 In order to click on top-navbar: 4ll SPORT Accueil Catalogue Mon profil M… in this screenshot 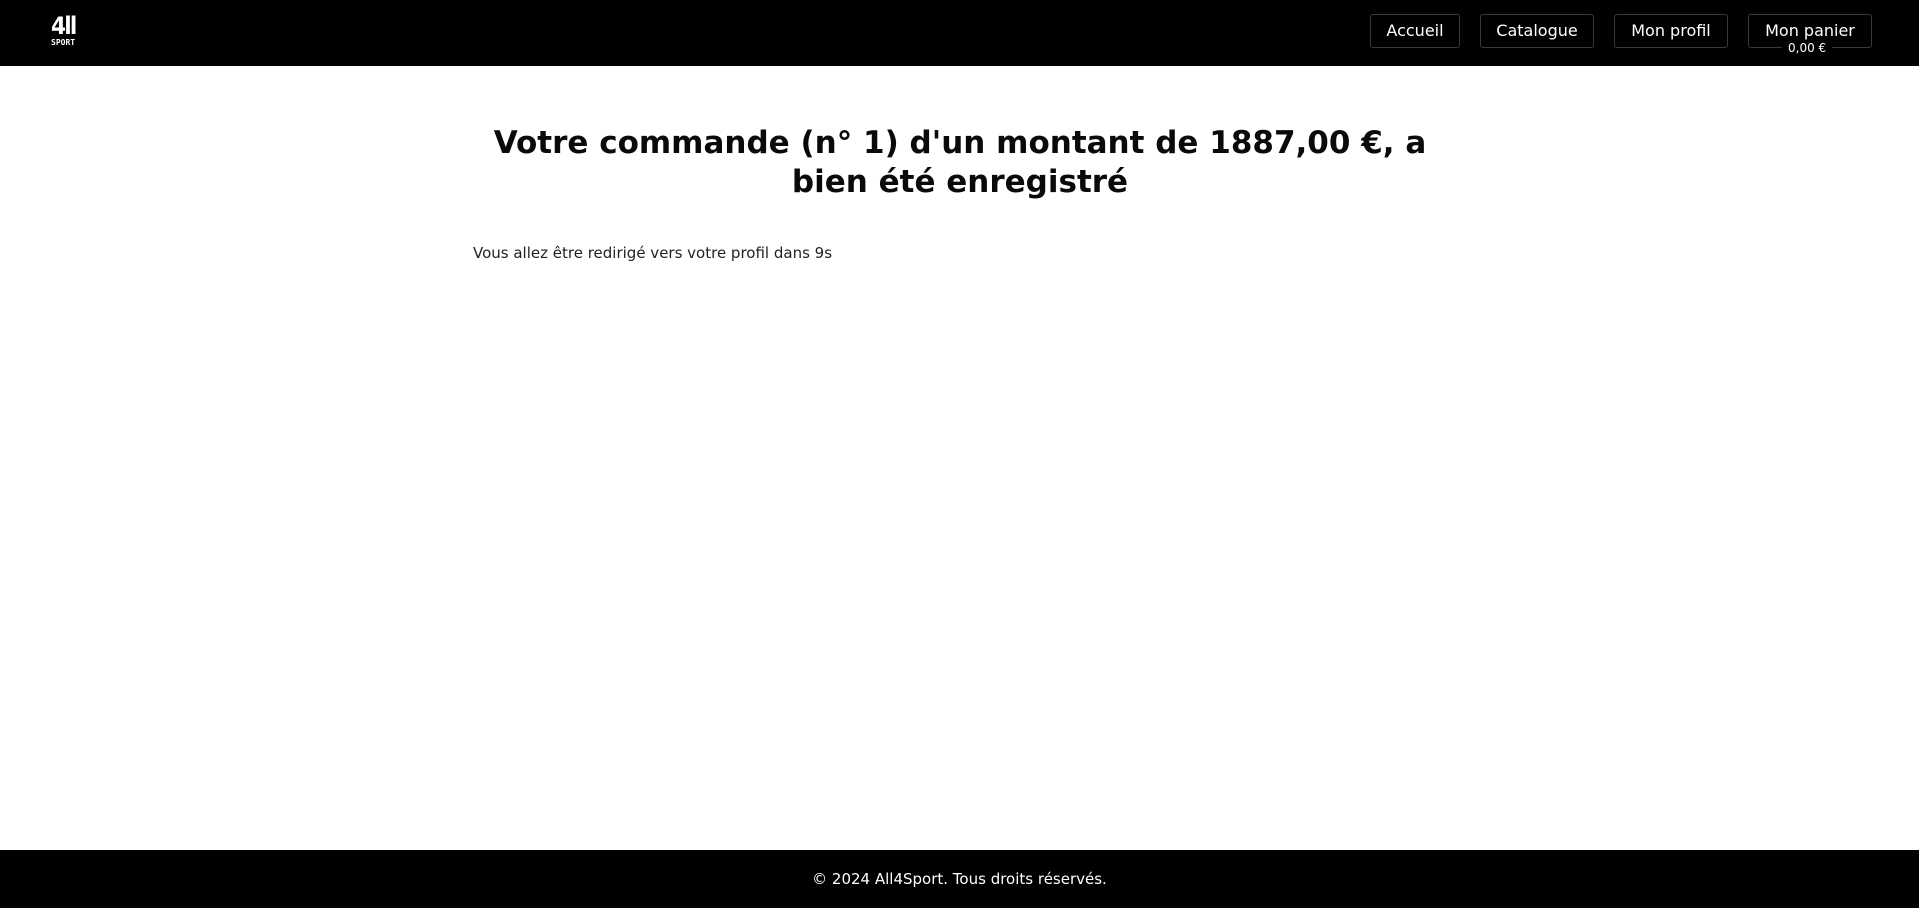, I will do `click(959, 33)`.